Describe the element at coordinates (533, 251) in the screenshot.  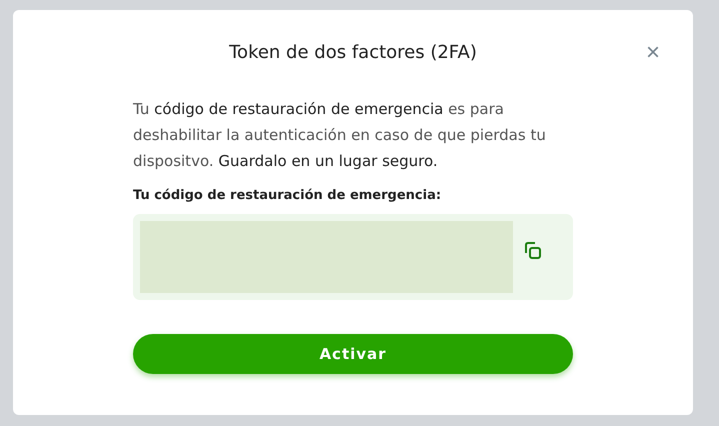
I see `copy-icon` at that location.